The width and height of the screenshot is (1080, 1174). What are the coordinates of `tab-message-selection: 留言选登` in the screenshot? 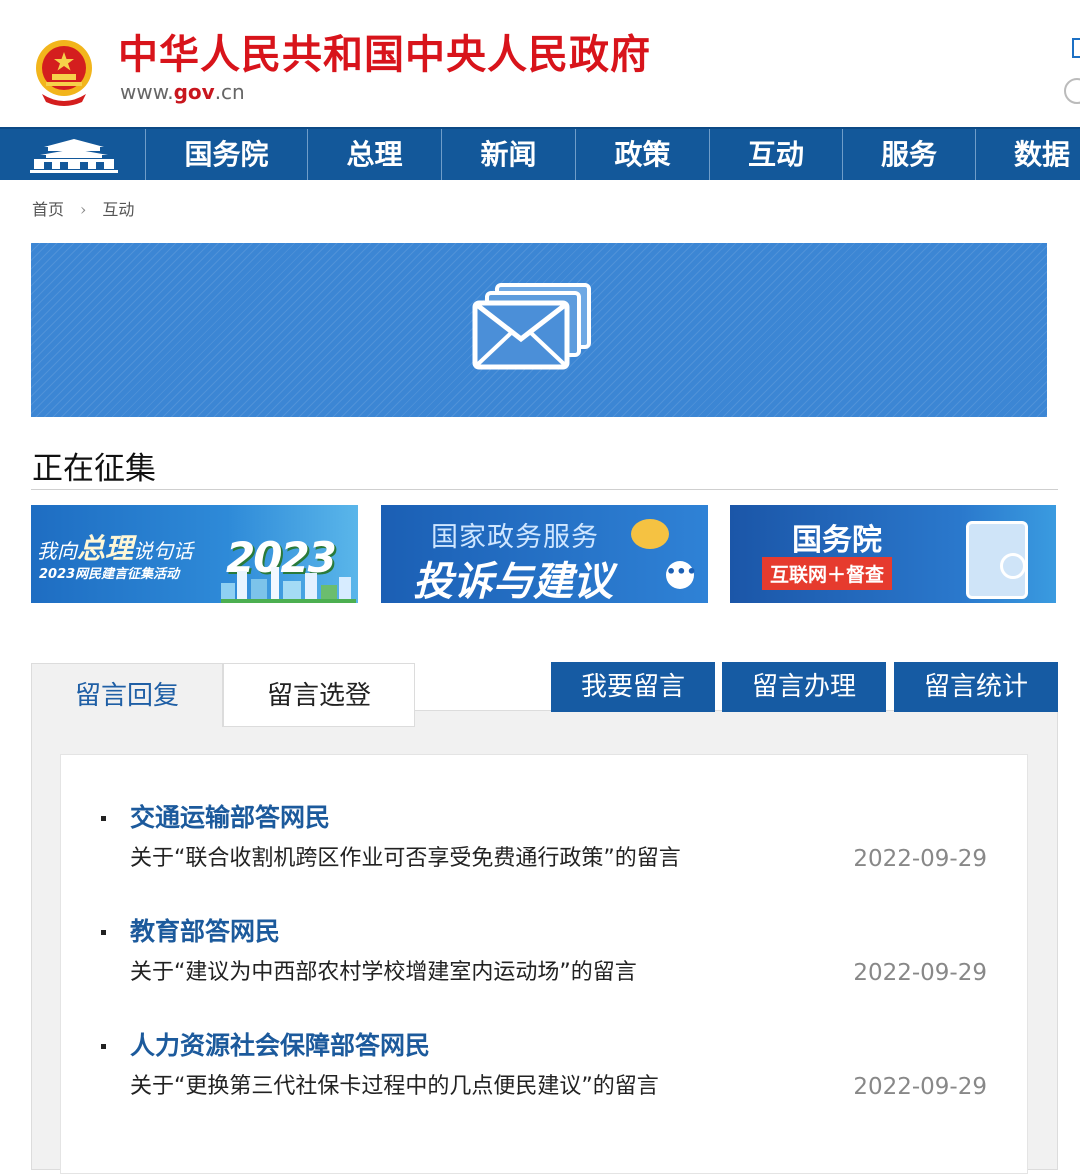 It's located at (319, 695).